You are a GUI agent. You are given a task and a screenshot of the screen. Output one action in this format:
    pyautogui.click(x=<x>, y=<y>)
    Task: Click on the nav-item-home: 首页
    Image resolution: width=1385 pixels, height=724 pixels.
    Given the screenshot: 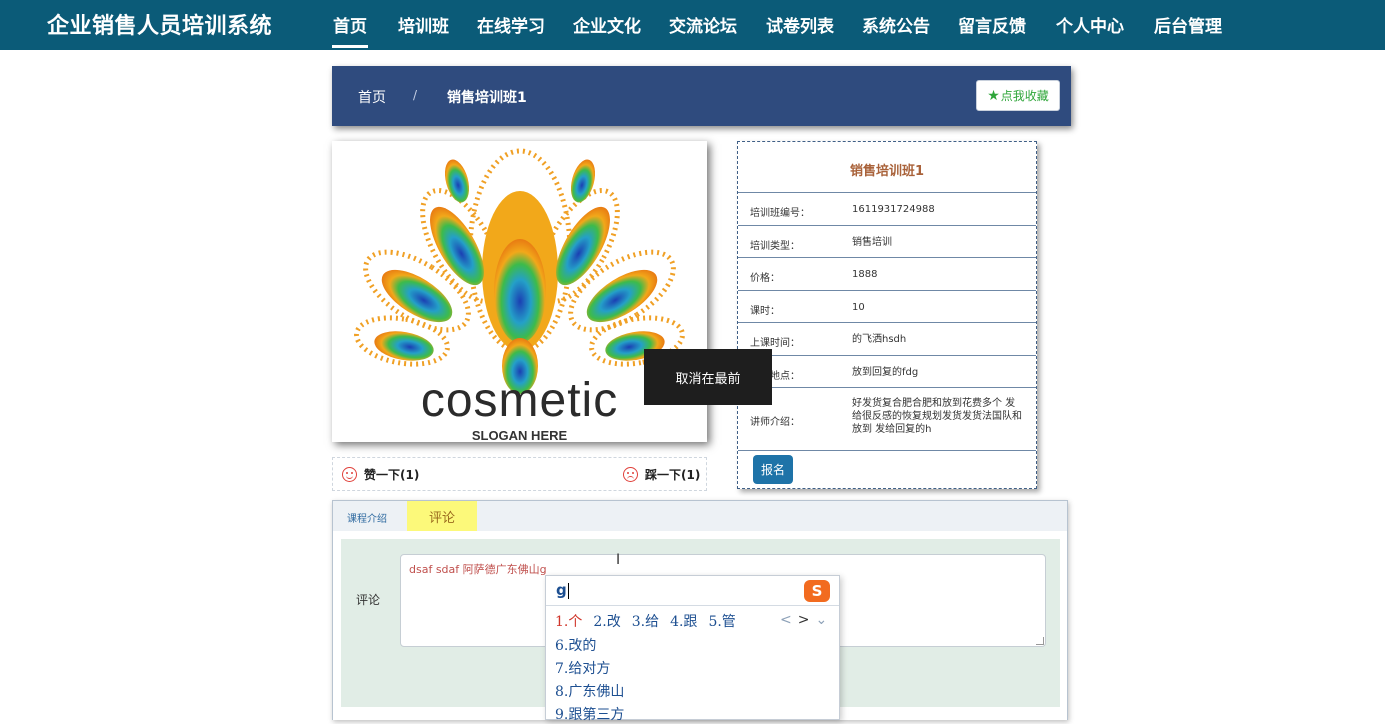 What is the action you would take?
    pyautogui.click(x=350, y=30)
    